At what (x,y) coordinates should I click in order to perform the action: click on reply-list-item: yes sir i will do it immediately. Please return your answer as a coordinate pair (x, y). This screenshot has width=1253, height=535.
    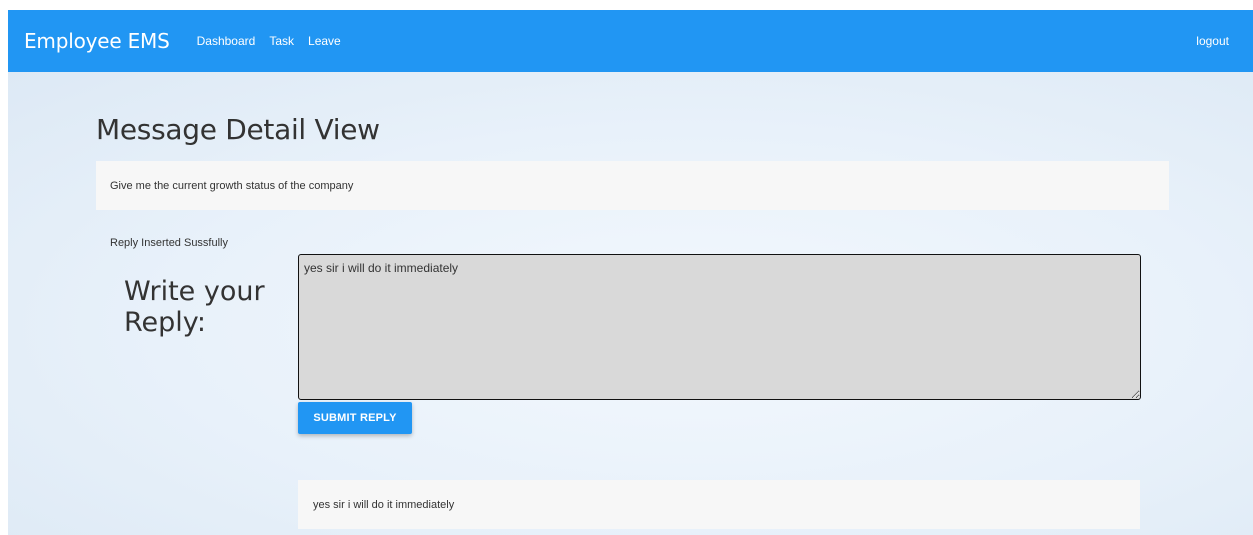
    Looking at the image, I should click on (719, 504).